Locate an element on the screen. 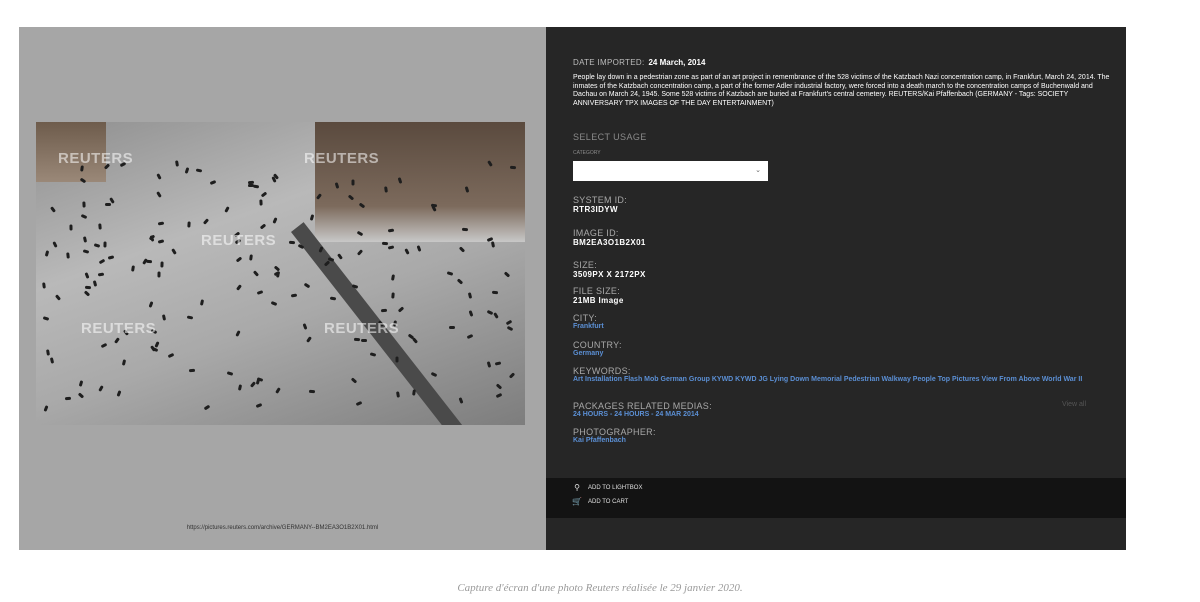  photographer-field: PHOTOGRAPHER: Kai Pfaffenbach is located at coordinates (845, 436).